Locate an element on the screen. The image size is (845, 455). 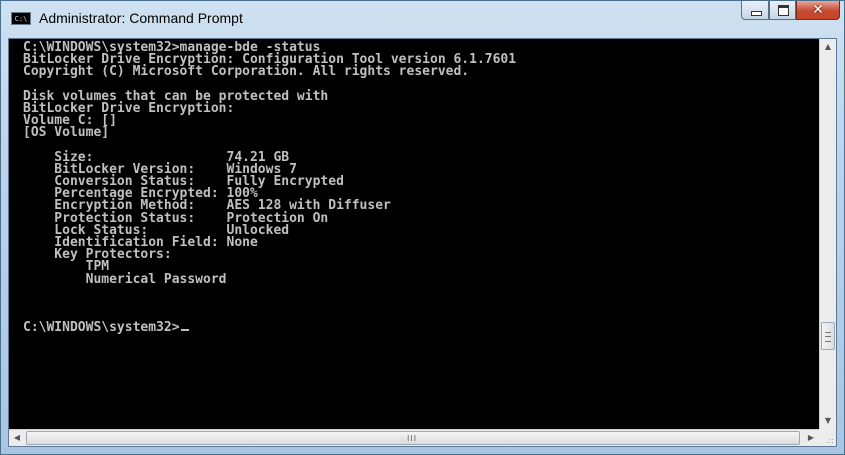
horizontal-scroll-thumb: III is located at coordinates (413, 438).